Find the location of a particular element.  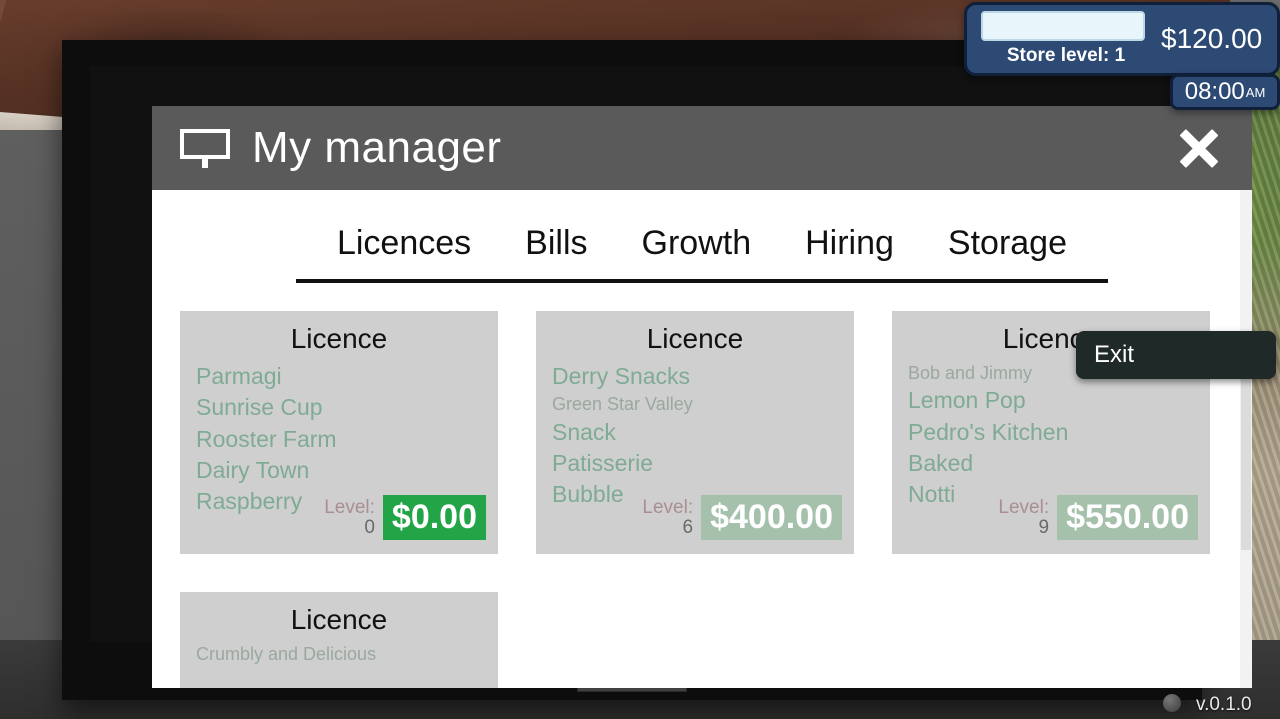

card-line: Patisserie is located at coordinates (602, 463).